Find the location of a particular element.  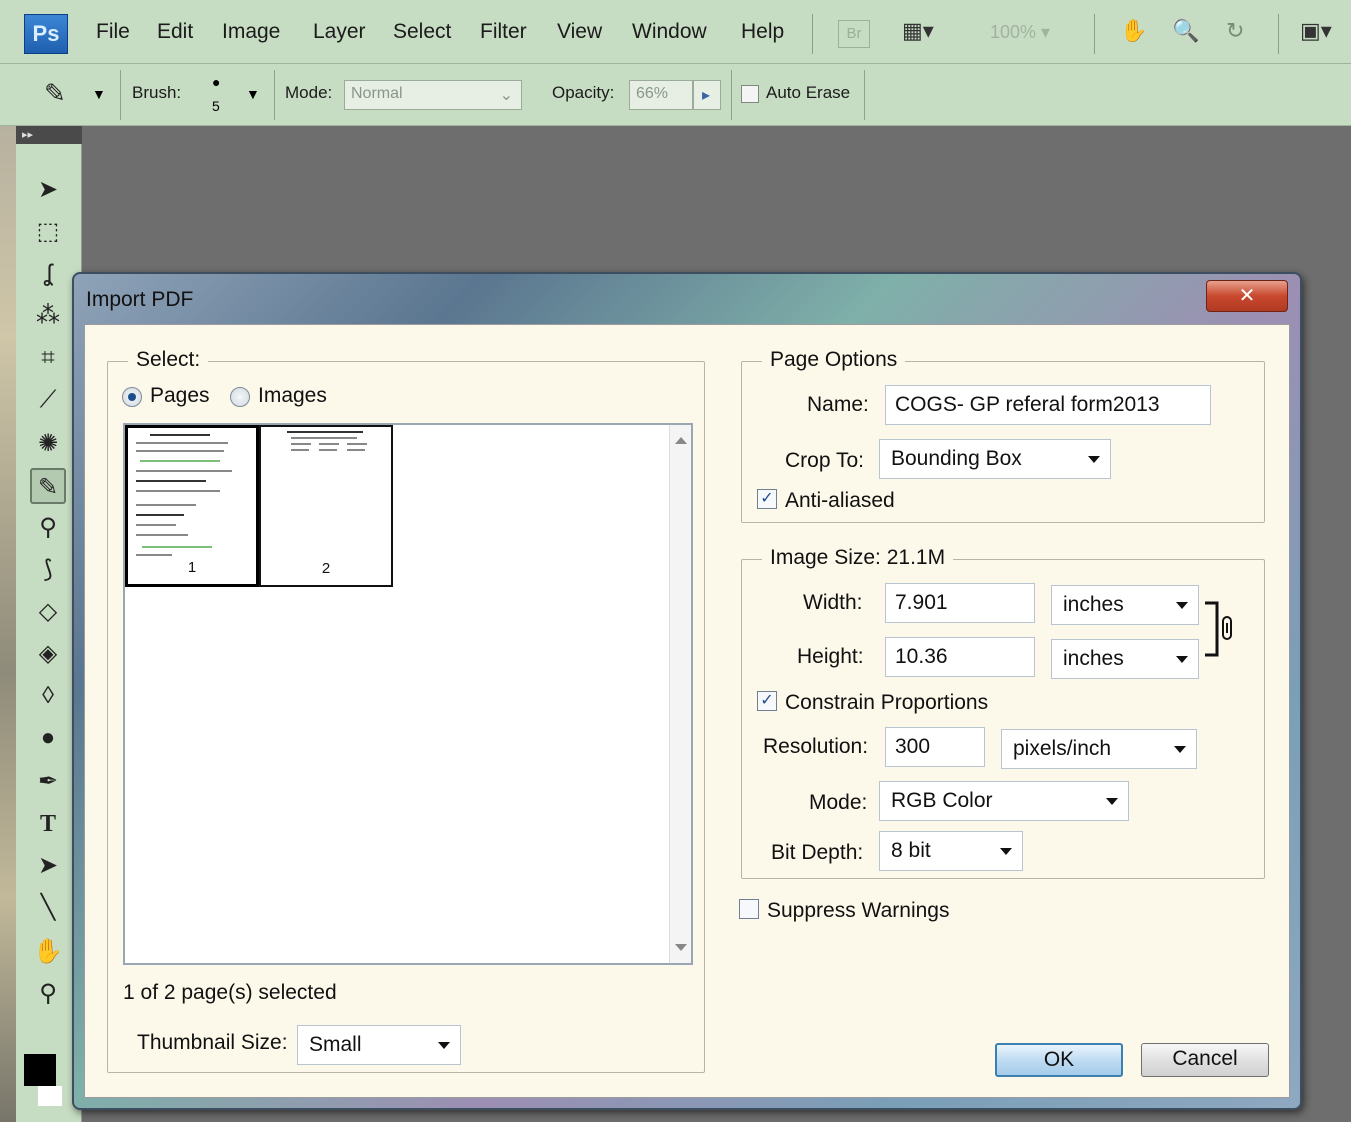

rotate-view-icon: ↻ is located at coordinates (1235, 31).